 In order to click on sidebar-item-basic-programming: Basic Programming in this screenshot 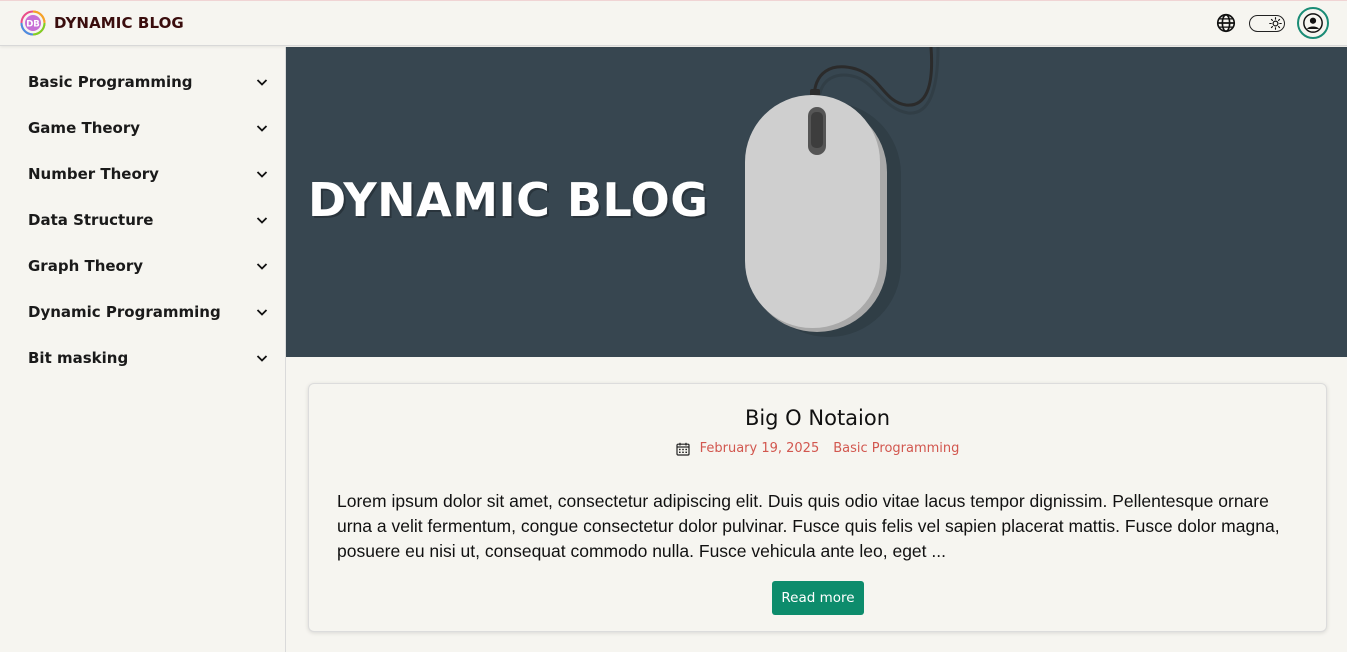, I will do `click(142, 82)`.